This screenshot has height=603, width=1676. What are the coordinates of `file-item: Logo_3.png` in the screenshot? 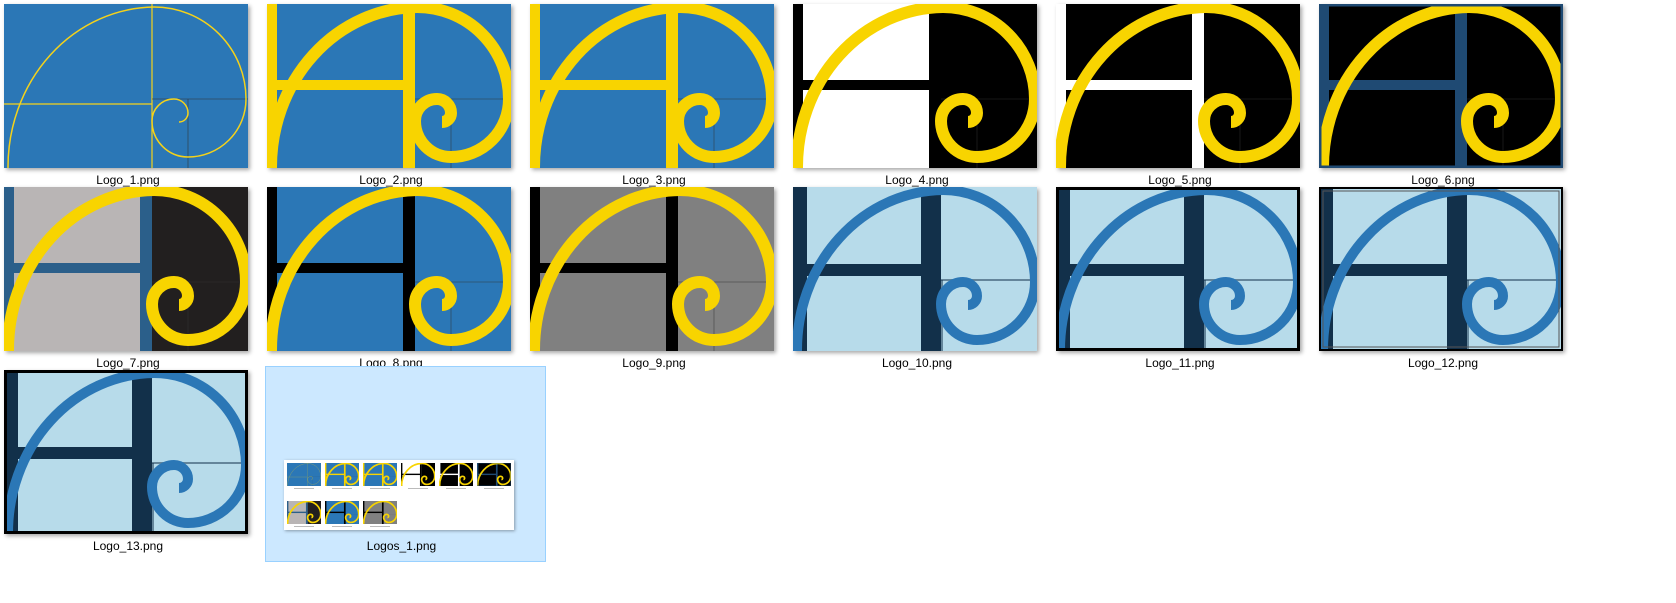 It's located at (666, 98).